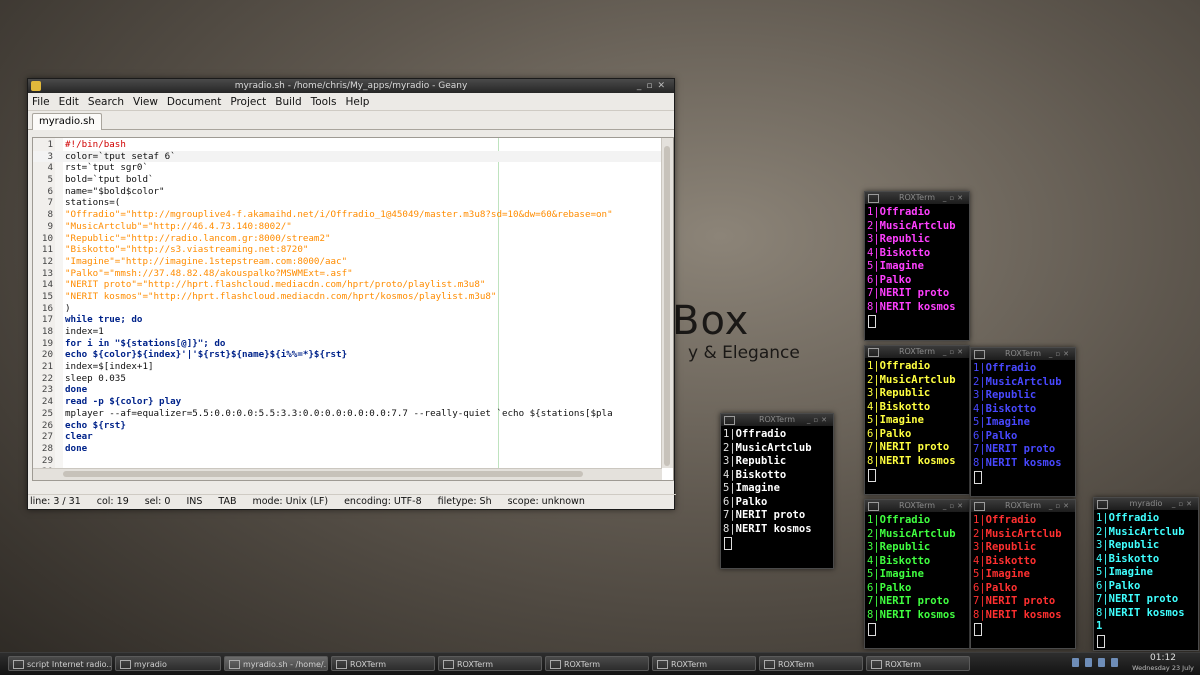 This screenshot has height=675, width=1200. I want to click on code-line: 21 index=$[index+1], so click(353, 367).